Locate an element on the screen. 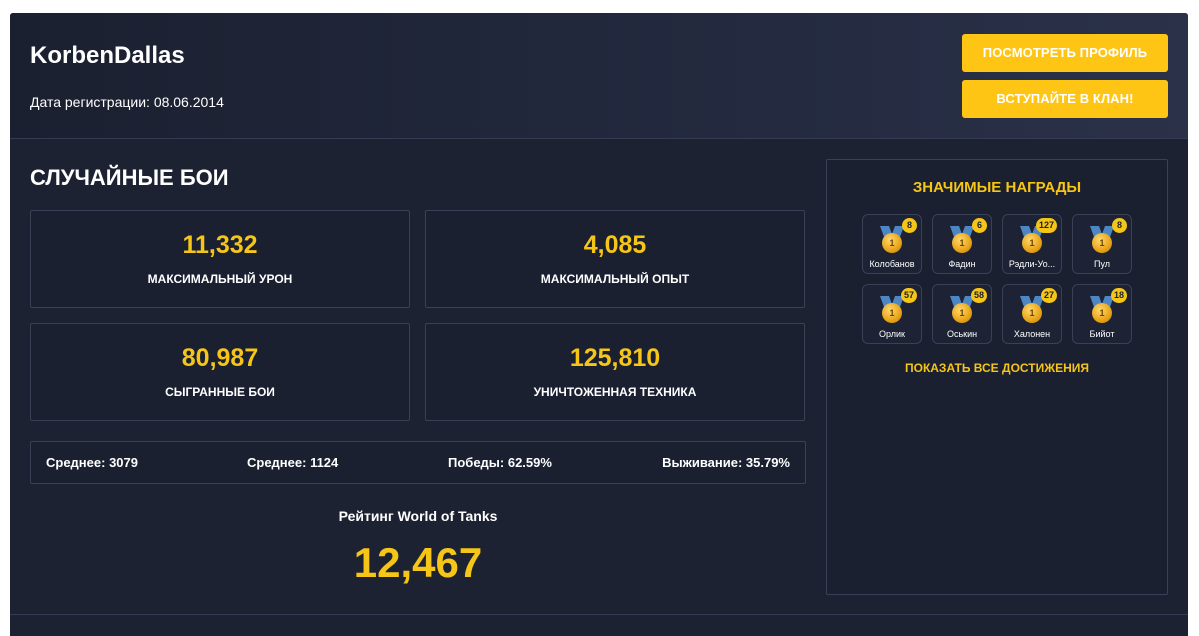  username: KorbenDallas is located at coordinates (107, 55).